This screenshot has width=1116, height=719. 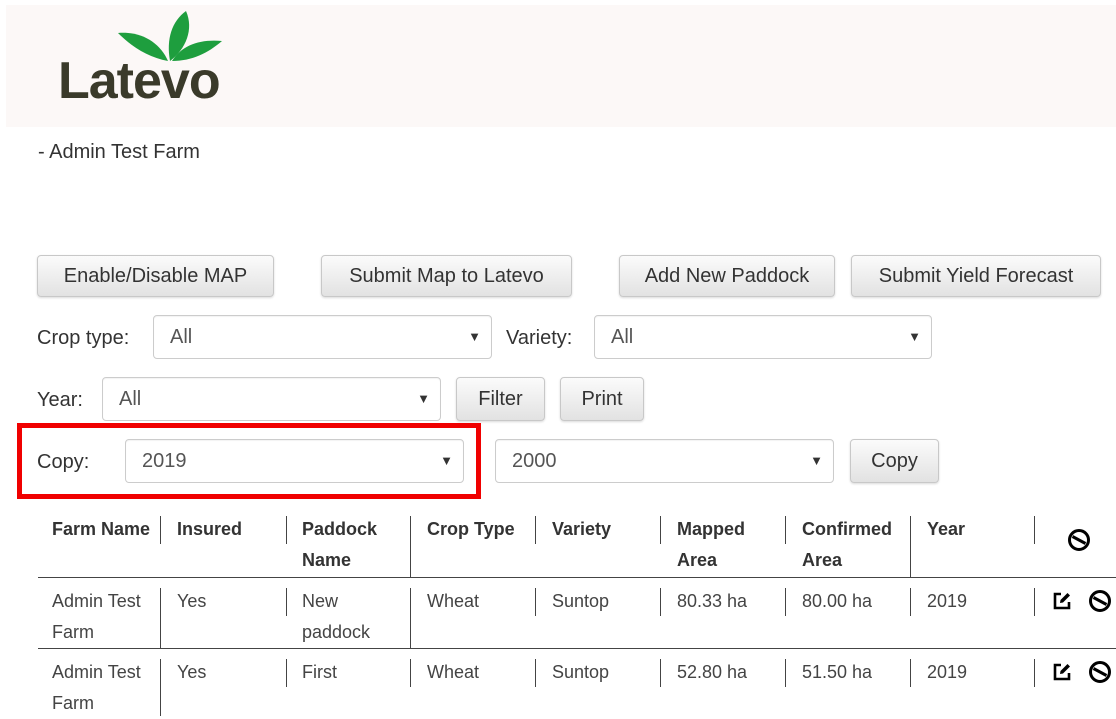 What do you see at coordinates (83, 338) in the screenshot?
I see `crop-type-label: Crop type:` at bounding box center [83, 338].